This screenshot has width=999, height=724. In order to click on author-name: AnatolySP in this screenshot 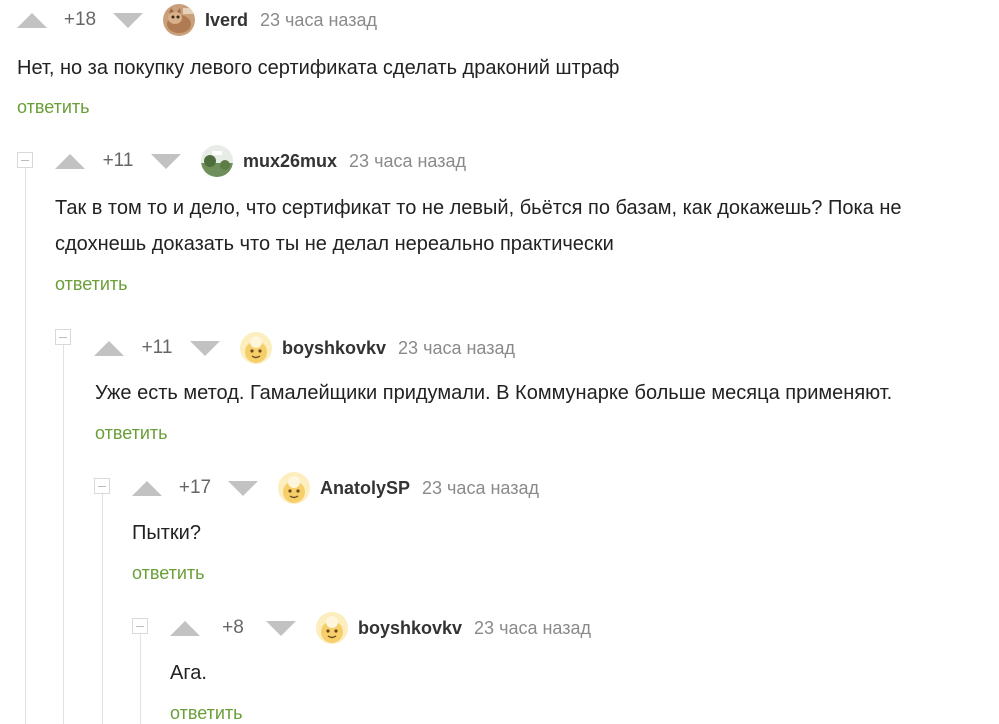, I will do `click(365, 488)`.